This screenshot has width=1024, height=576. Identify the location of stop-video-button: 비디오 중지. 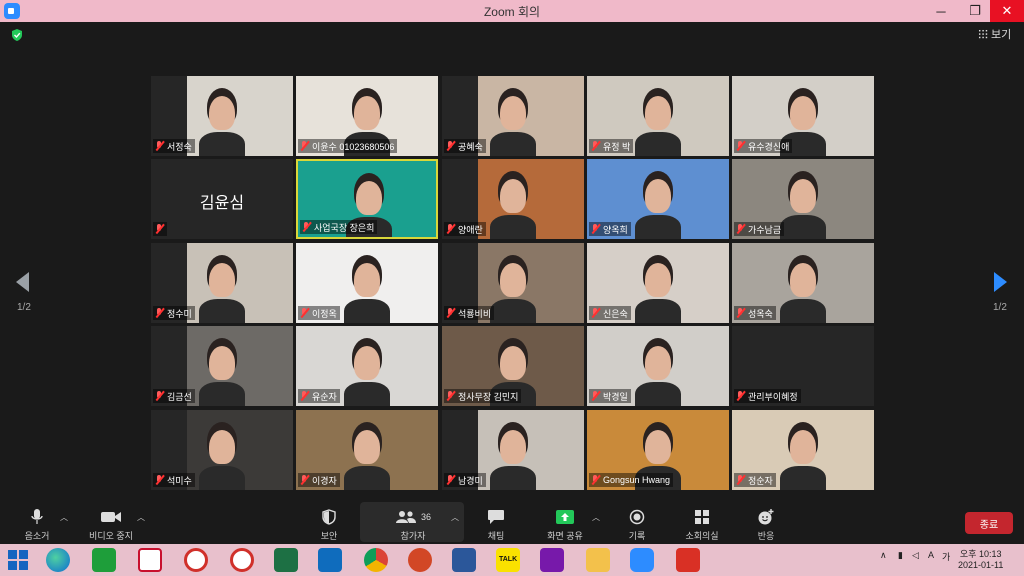
(111, 525).